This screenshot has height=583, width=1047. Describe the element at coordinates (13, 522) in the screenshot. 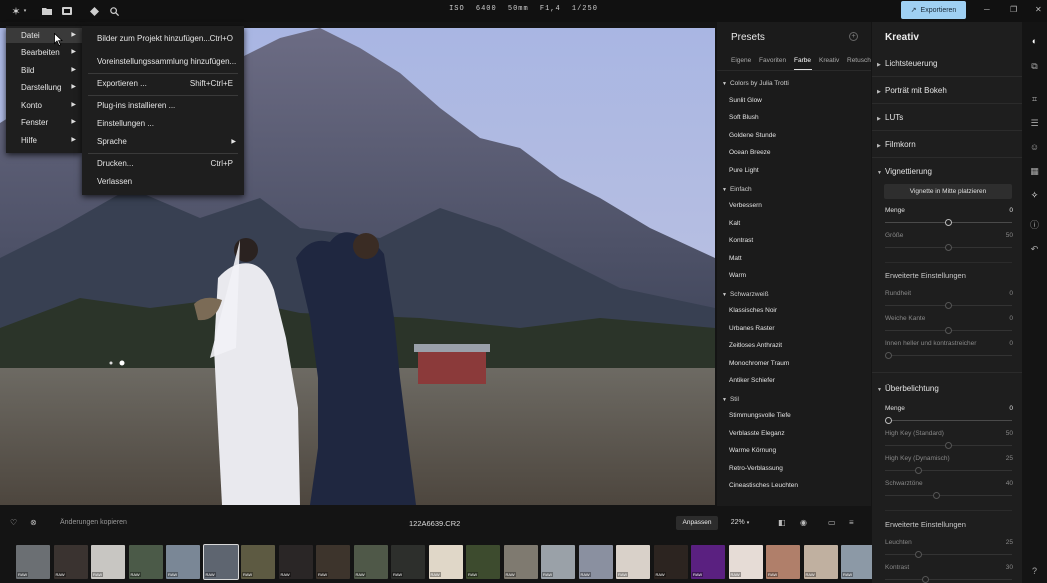

I see `favorite-heart-icon: ♡` at that location.